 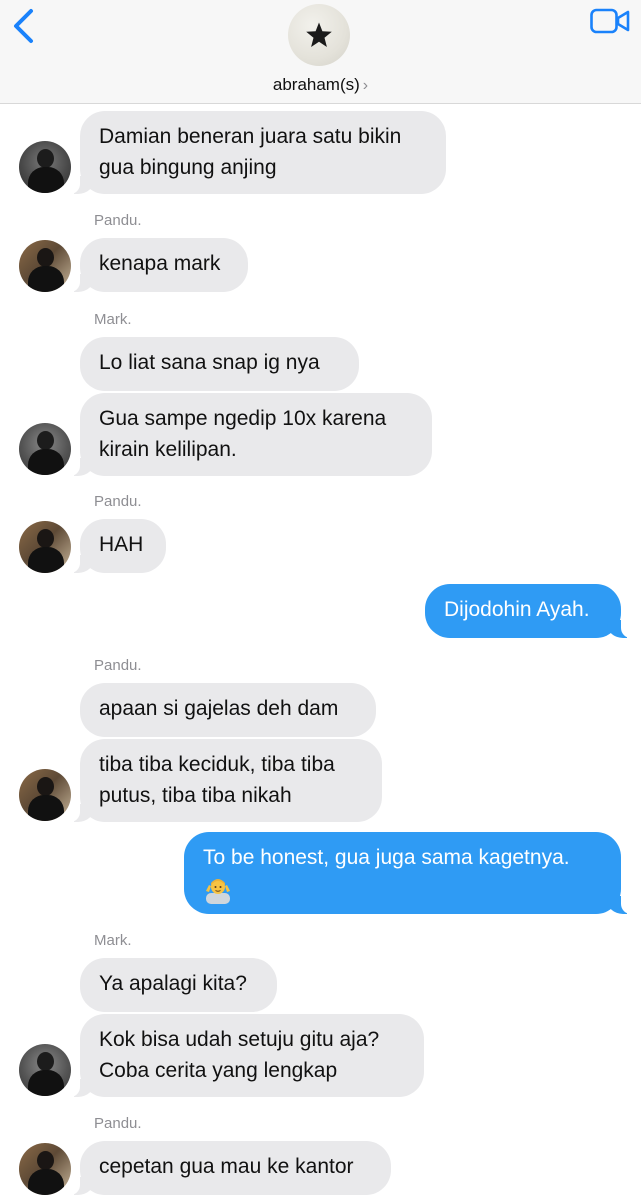 I want to click on message-text: To be honest, gua juga sama kagetnya., so click(x=386, y=857).